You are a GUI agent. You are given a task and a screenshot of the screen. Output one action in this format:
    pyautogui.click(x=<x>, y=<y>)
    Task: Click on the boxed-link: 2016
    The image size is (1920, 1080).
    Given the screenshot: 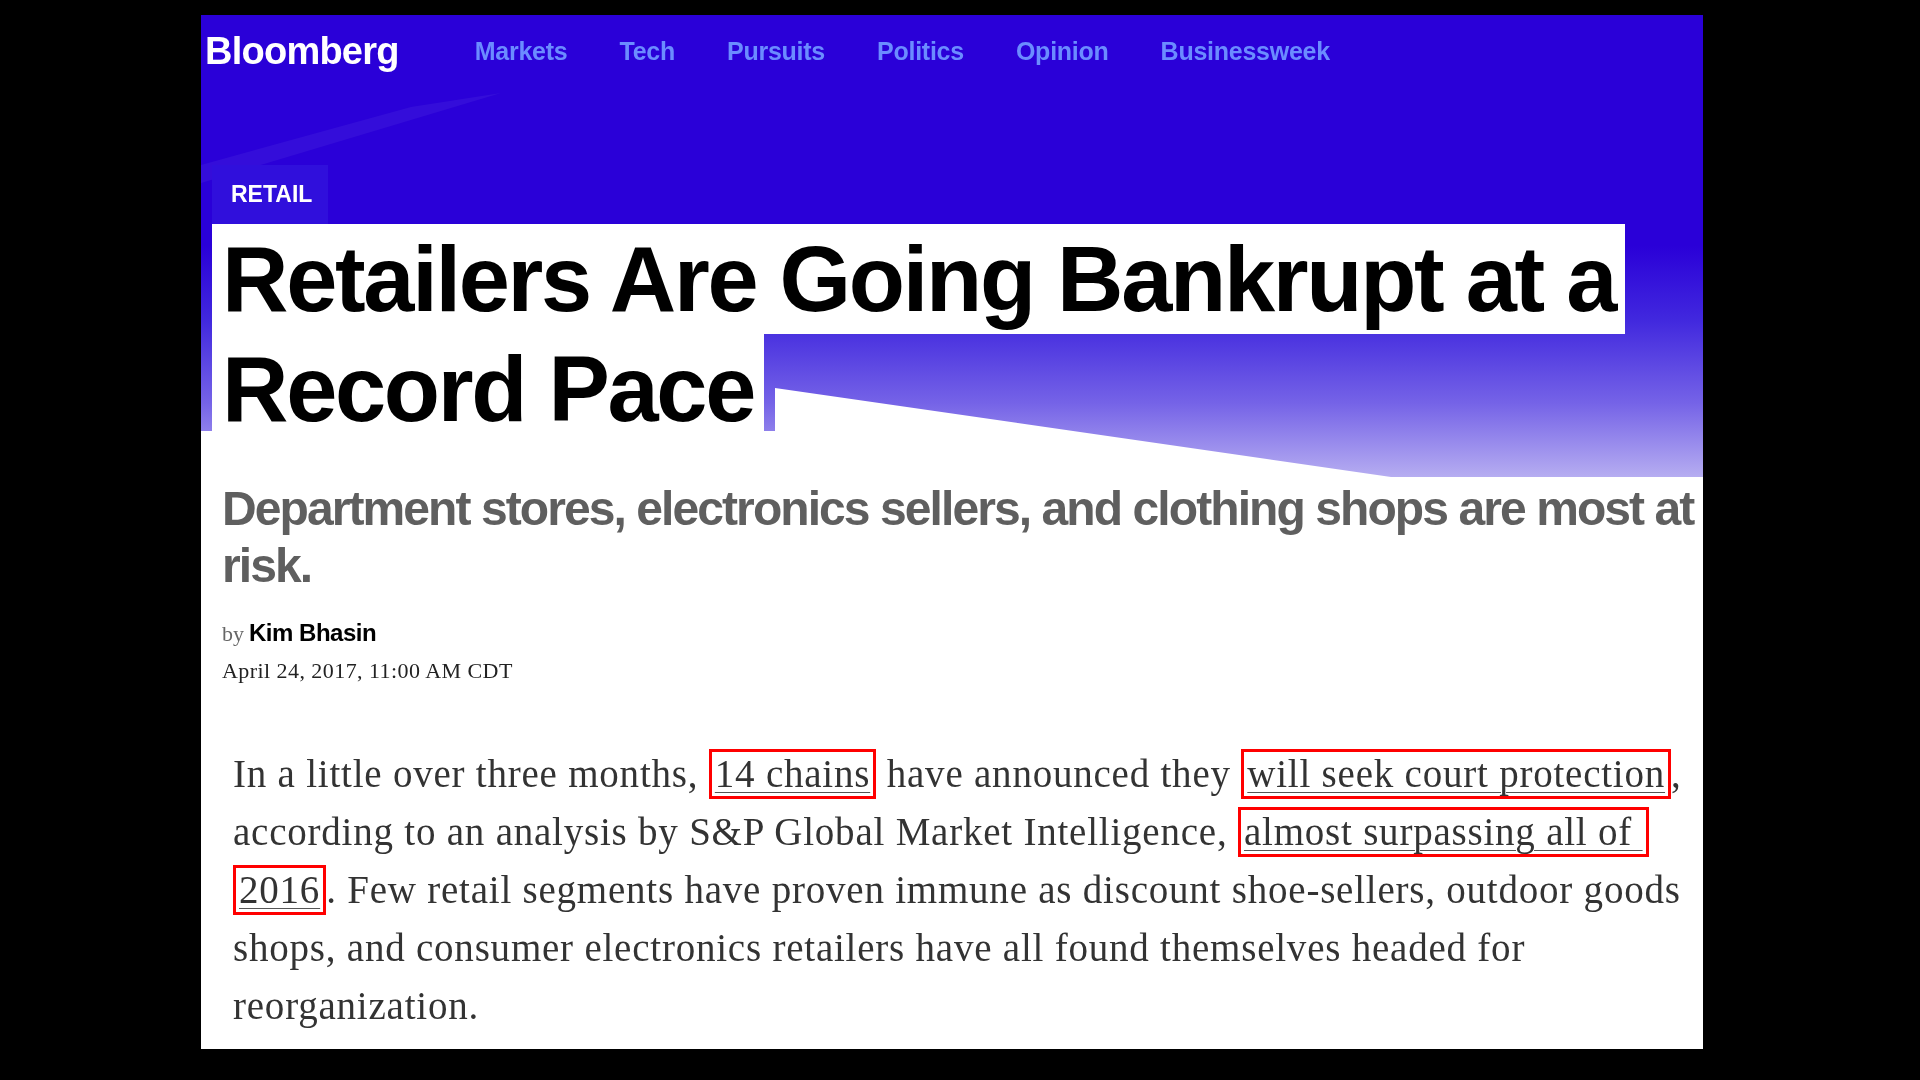 What is the action you would take?
    pyautogui.click(x=280, y=890)
    